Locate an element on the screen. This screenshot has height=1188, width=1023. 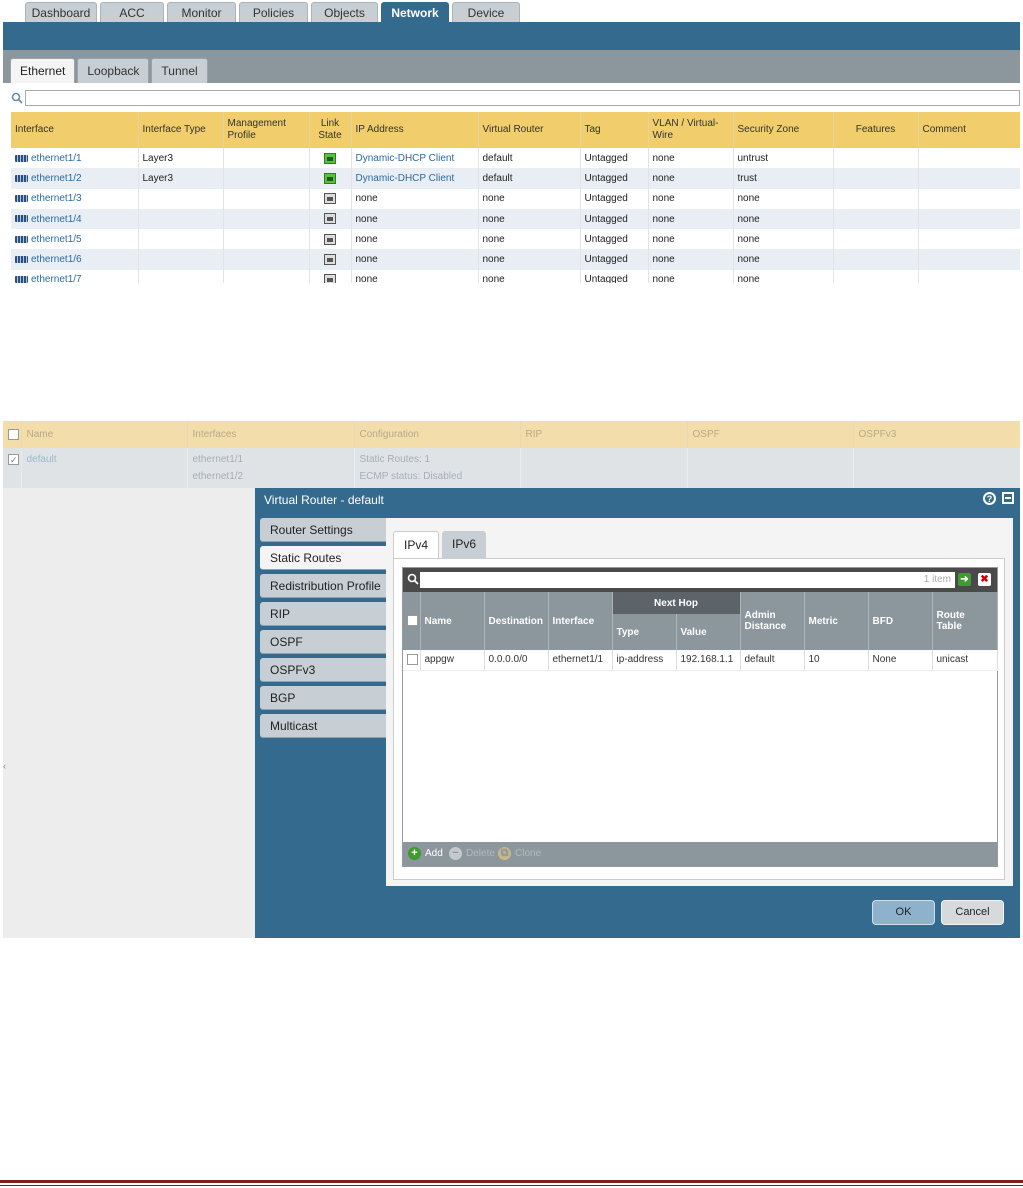
nav-tab-network: Network is located at coordinates (415, 12).